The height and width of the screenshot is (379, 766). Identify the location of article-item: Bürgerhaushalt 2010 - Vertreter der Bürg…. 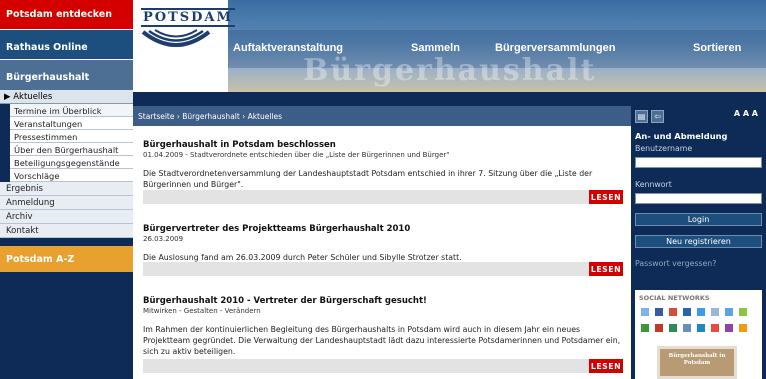
(383, 326).